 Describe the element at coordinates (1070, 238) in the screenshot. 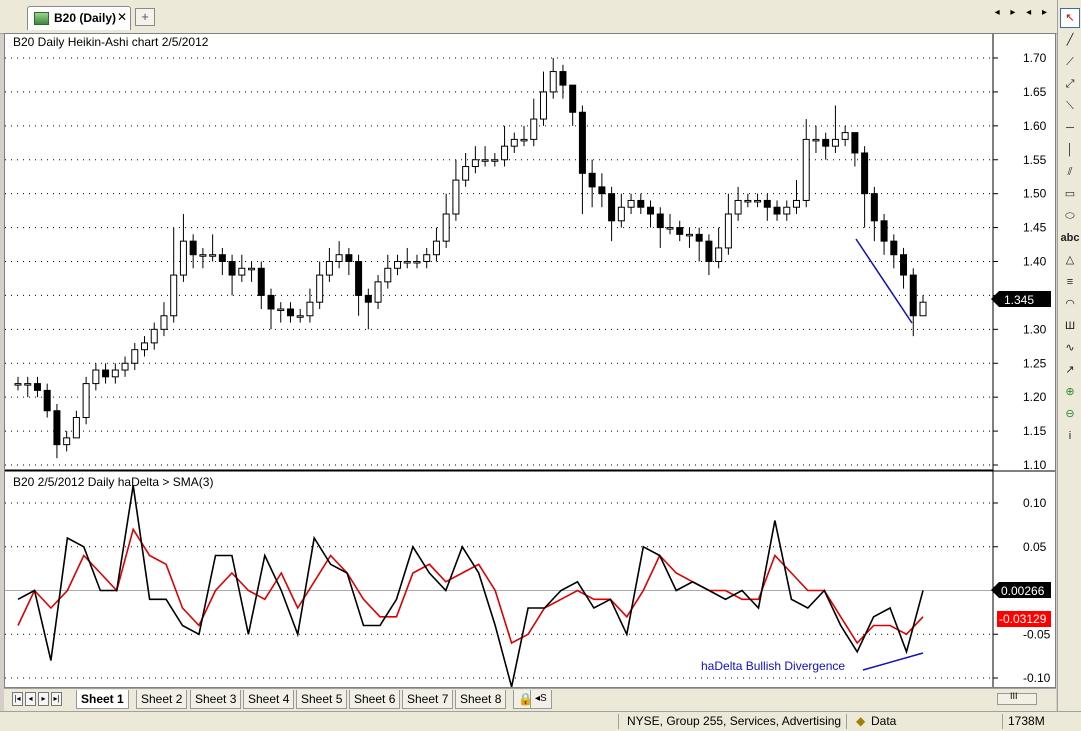

I see `text-tool-icon: abc` at that location.